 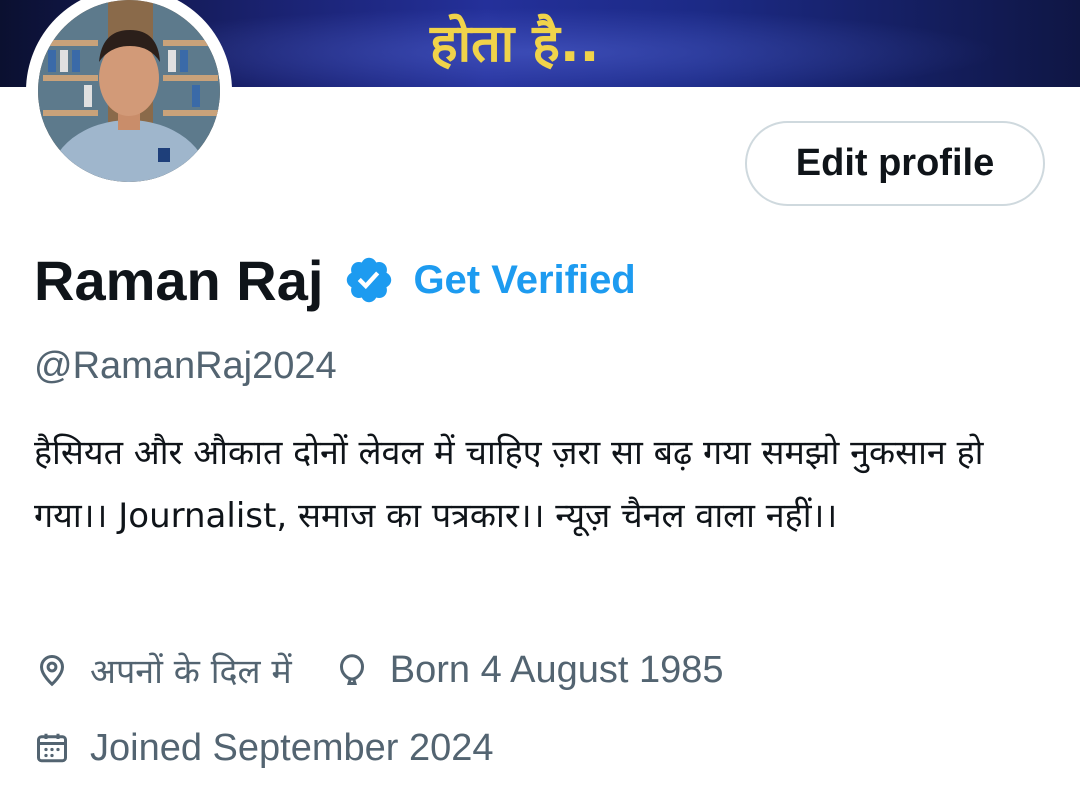 What do you see at coordinates (129, 91) in the screenshot?
I see `avatar-image` at bounding box center [129, 91].